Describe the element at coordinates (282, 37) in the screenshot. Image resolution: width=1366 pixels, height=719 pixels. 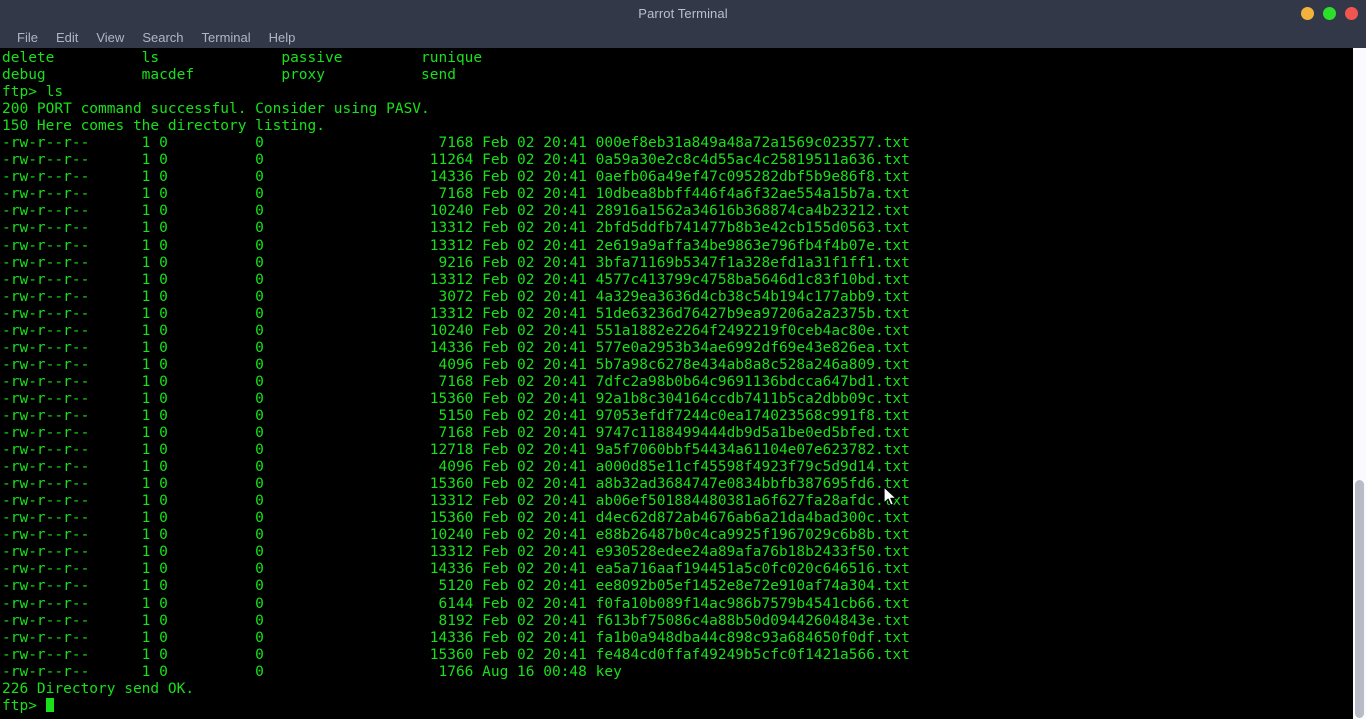
I see `menu-help: Help` at that location.